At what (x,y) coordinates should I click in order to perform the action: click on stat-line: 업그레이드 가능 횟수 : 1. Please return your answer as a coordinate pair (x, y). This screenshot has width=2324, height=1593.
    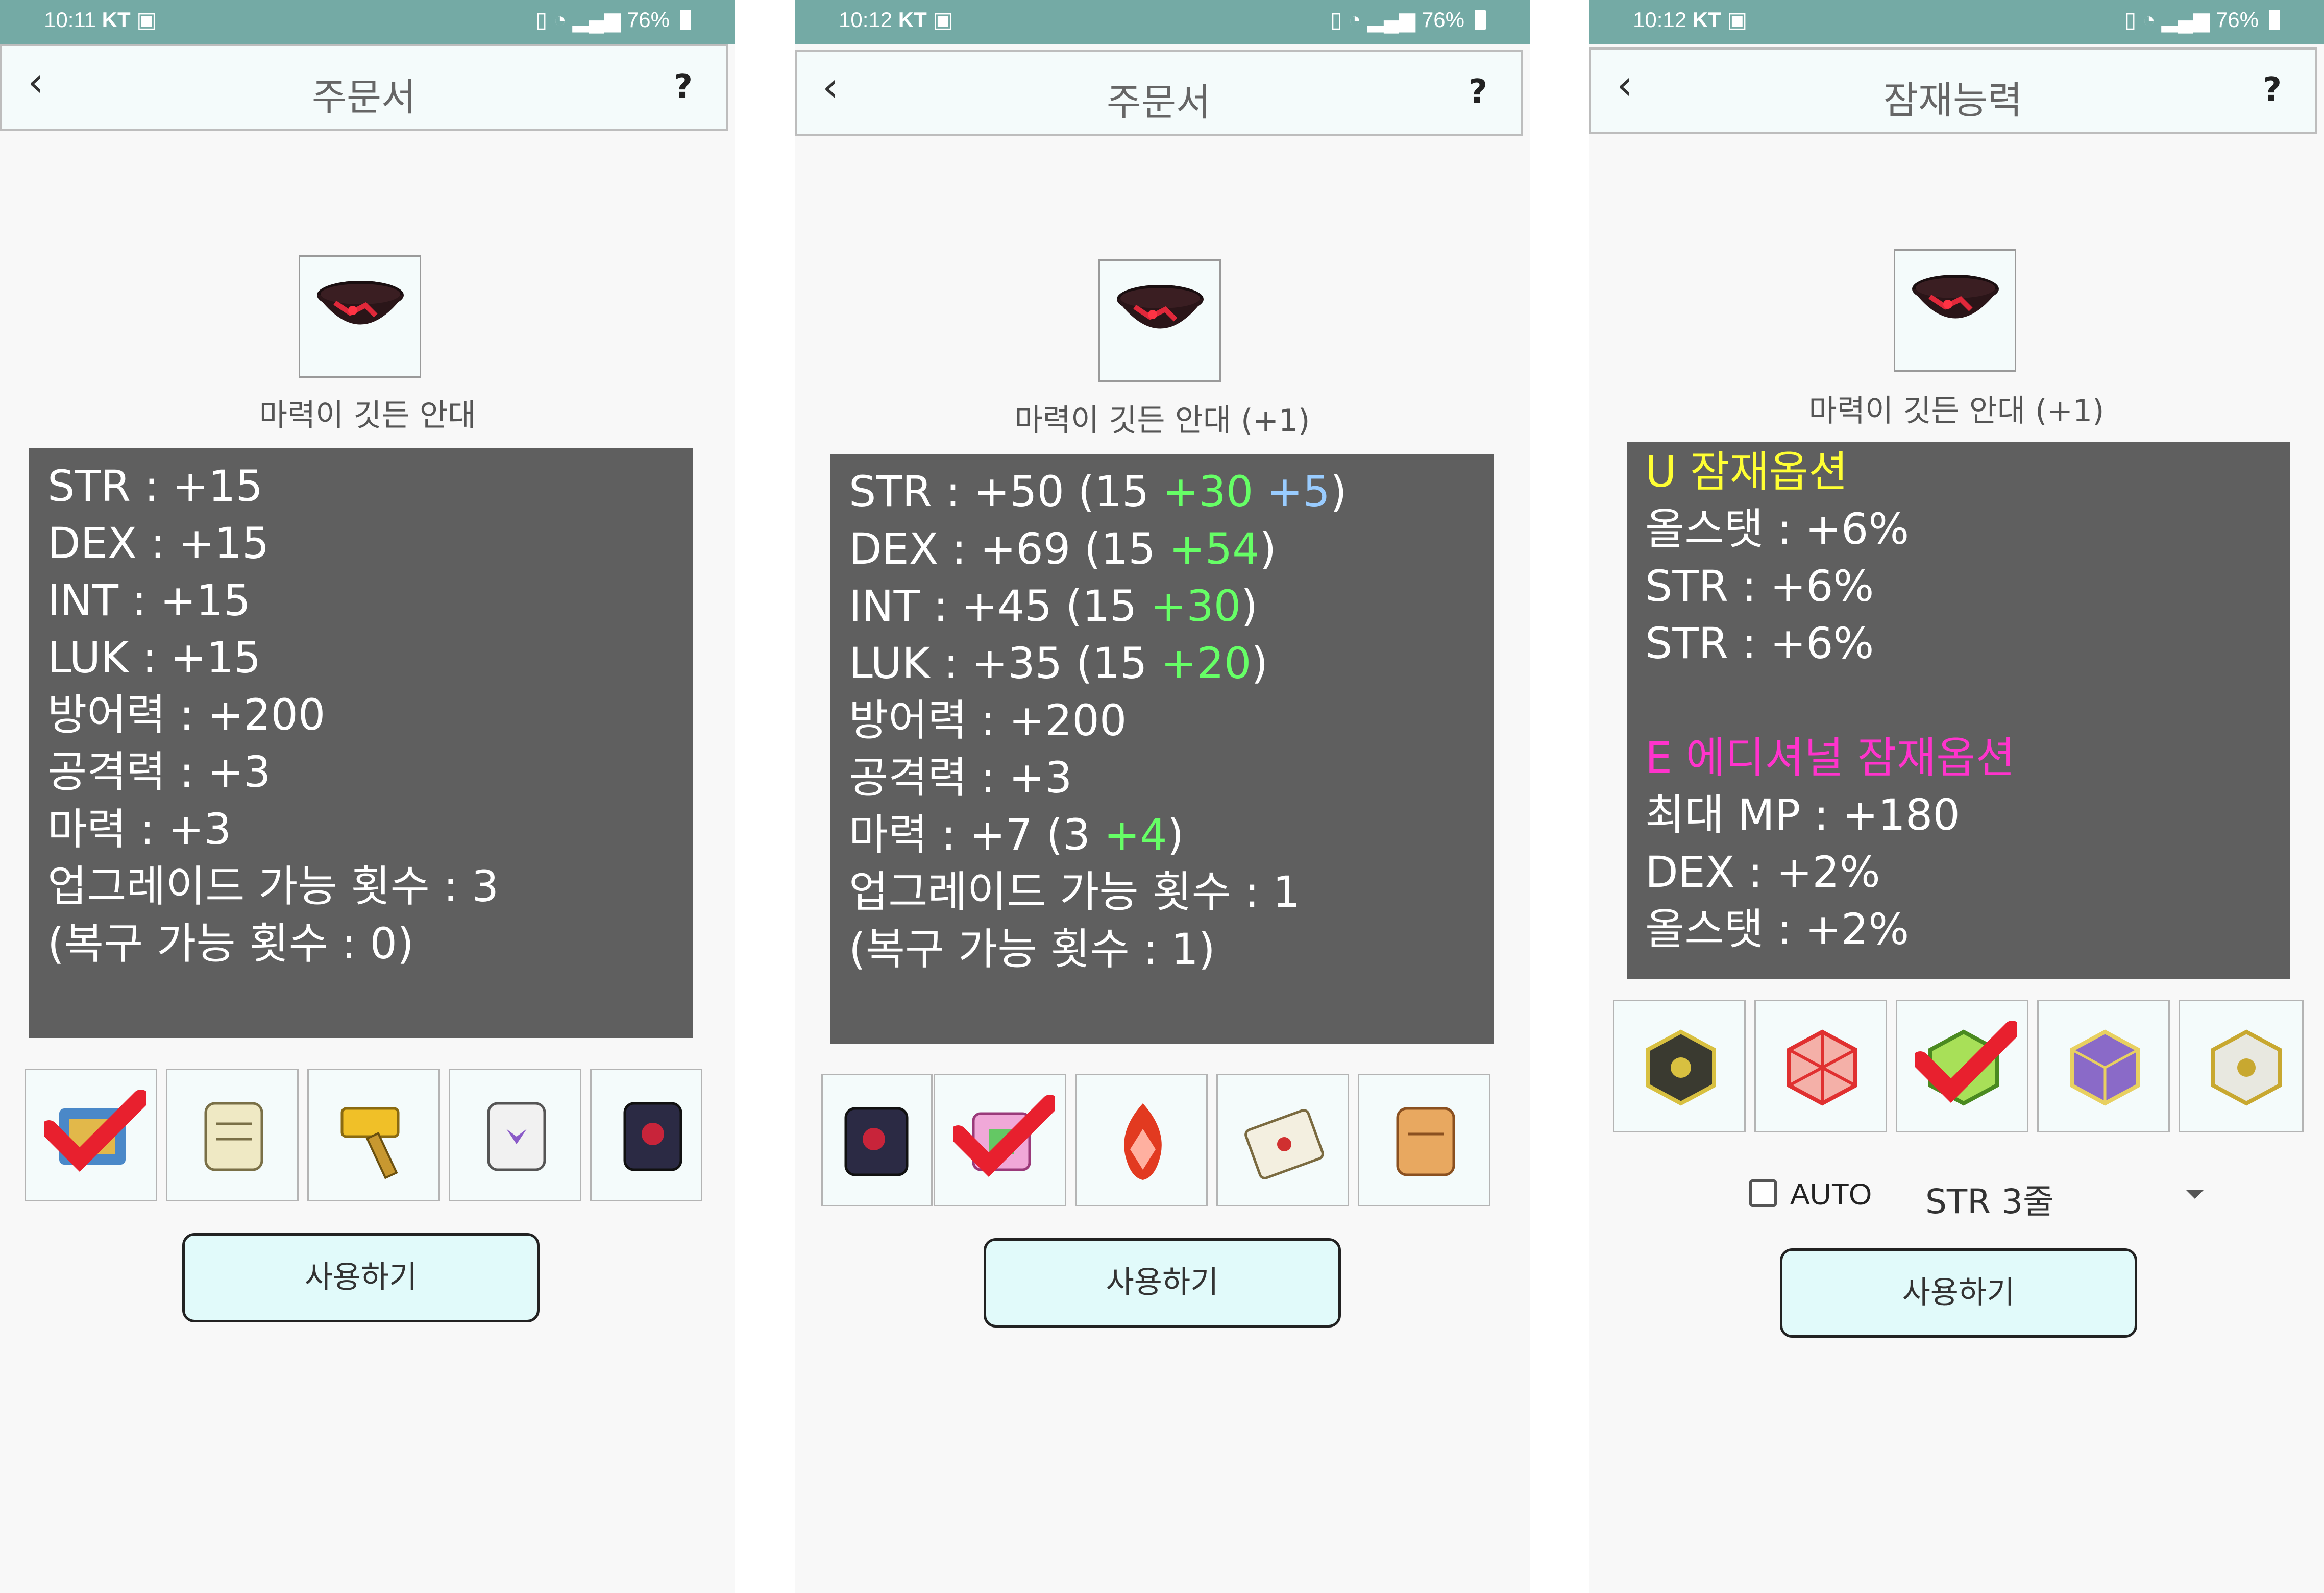
    Looking at the image, I should click on (1075, 892).